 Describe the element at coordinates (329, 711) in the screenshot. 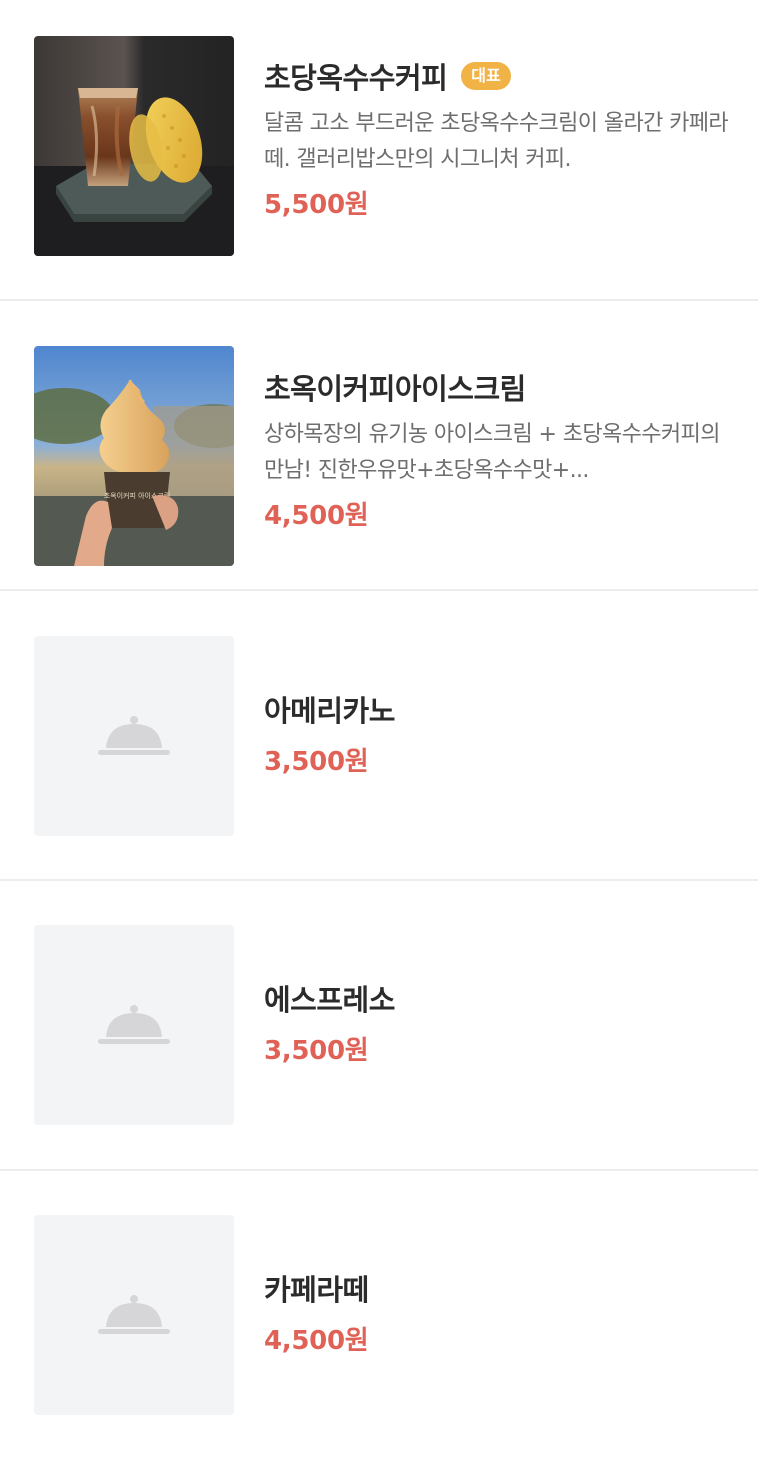

I see `menu-item-name: 아메리카노` at that location.